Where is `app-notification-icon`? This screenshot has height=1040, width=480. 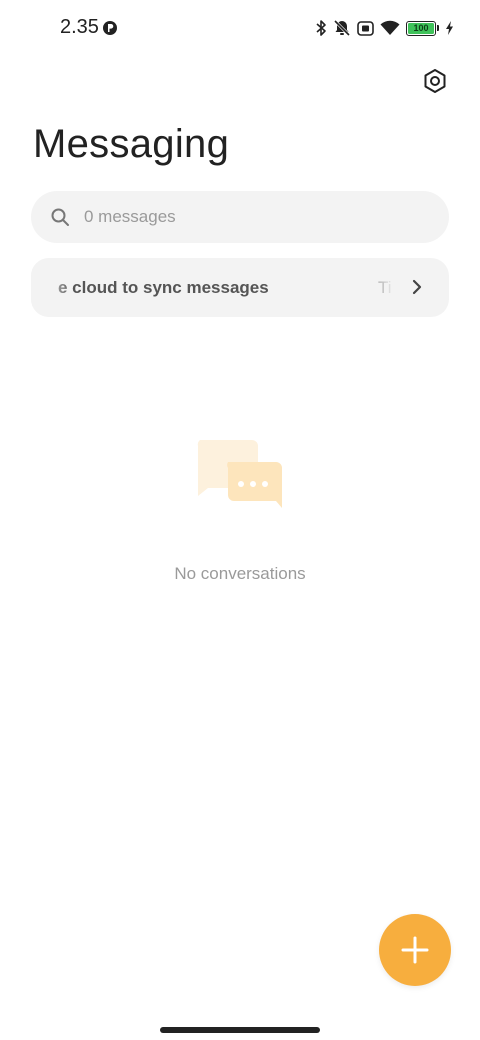 app-notification-icon is located at coordinates (110, 28).